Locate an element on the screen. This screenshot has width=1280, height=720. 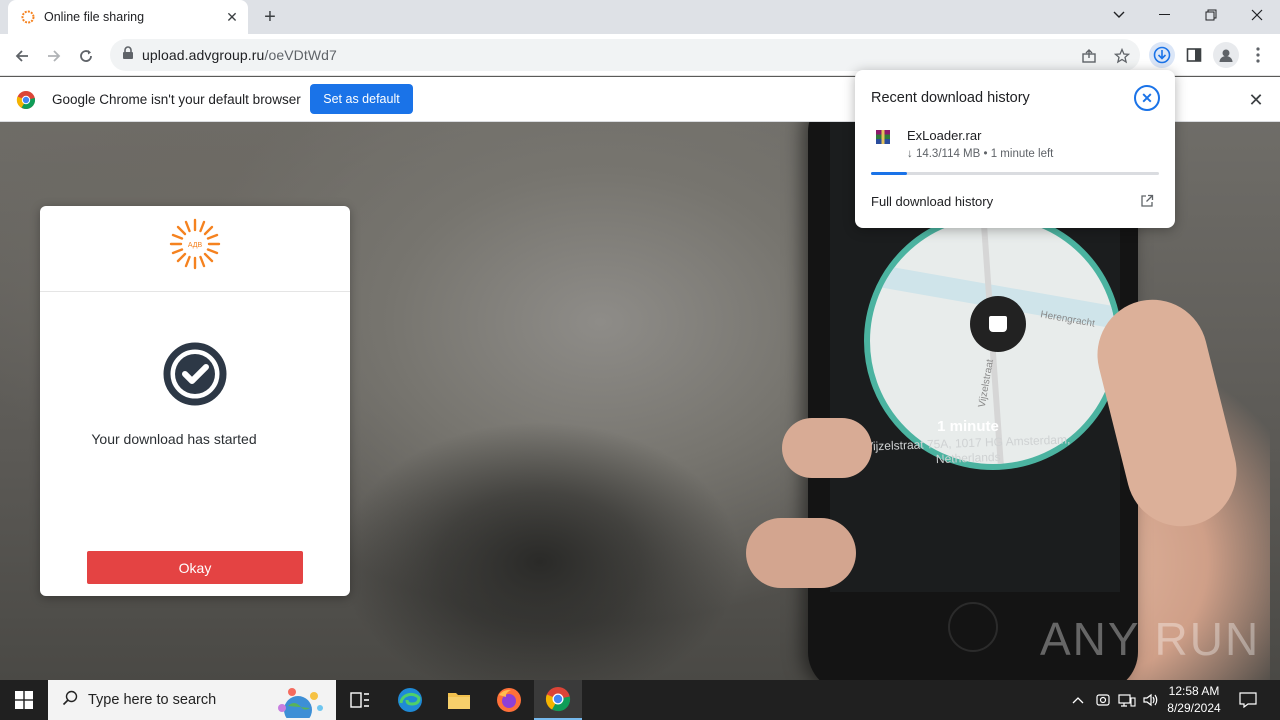
browser-tab-active: Online file sharing ✕ is located at coordinates (128, 17).